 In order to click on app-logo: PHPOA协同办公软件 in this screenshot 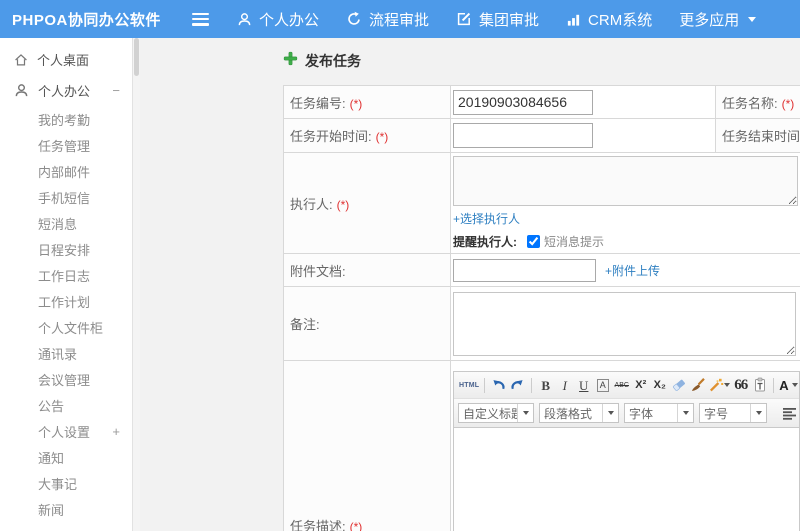, I will do `click(86, 20)`.